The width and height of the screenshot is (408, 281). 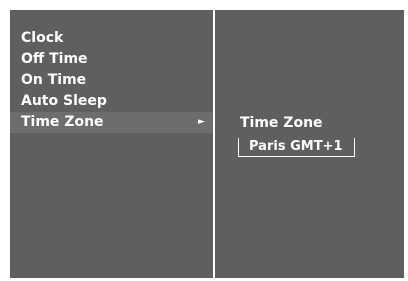 I want to click on menu-item-auto-sleep: Auto Sleep, so click(x=111, y=101).